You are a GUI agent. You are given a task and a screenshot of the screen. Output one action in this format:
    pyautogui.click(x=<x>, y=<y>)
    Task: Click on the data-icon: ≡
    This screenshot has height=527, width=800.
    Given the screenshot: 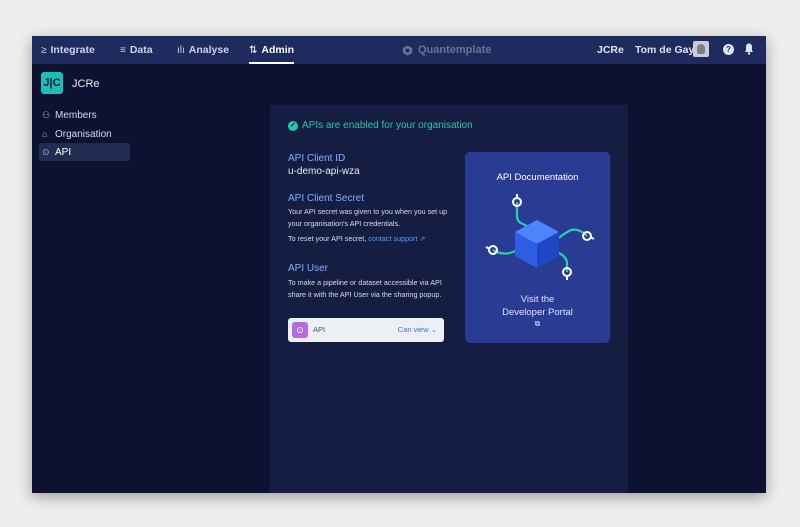 What is the action you would take?
    pyautogui.click(x=123, y=50)
    